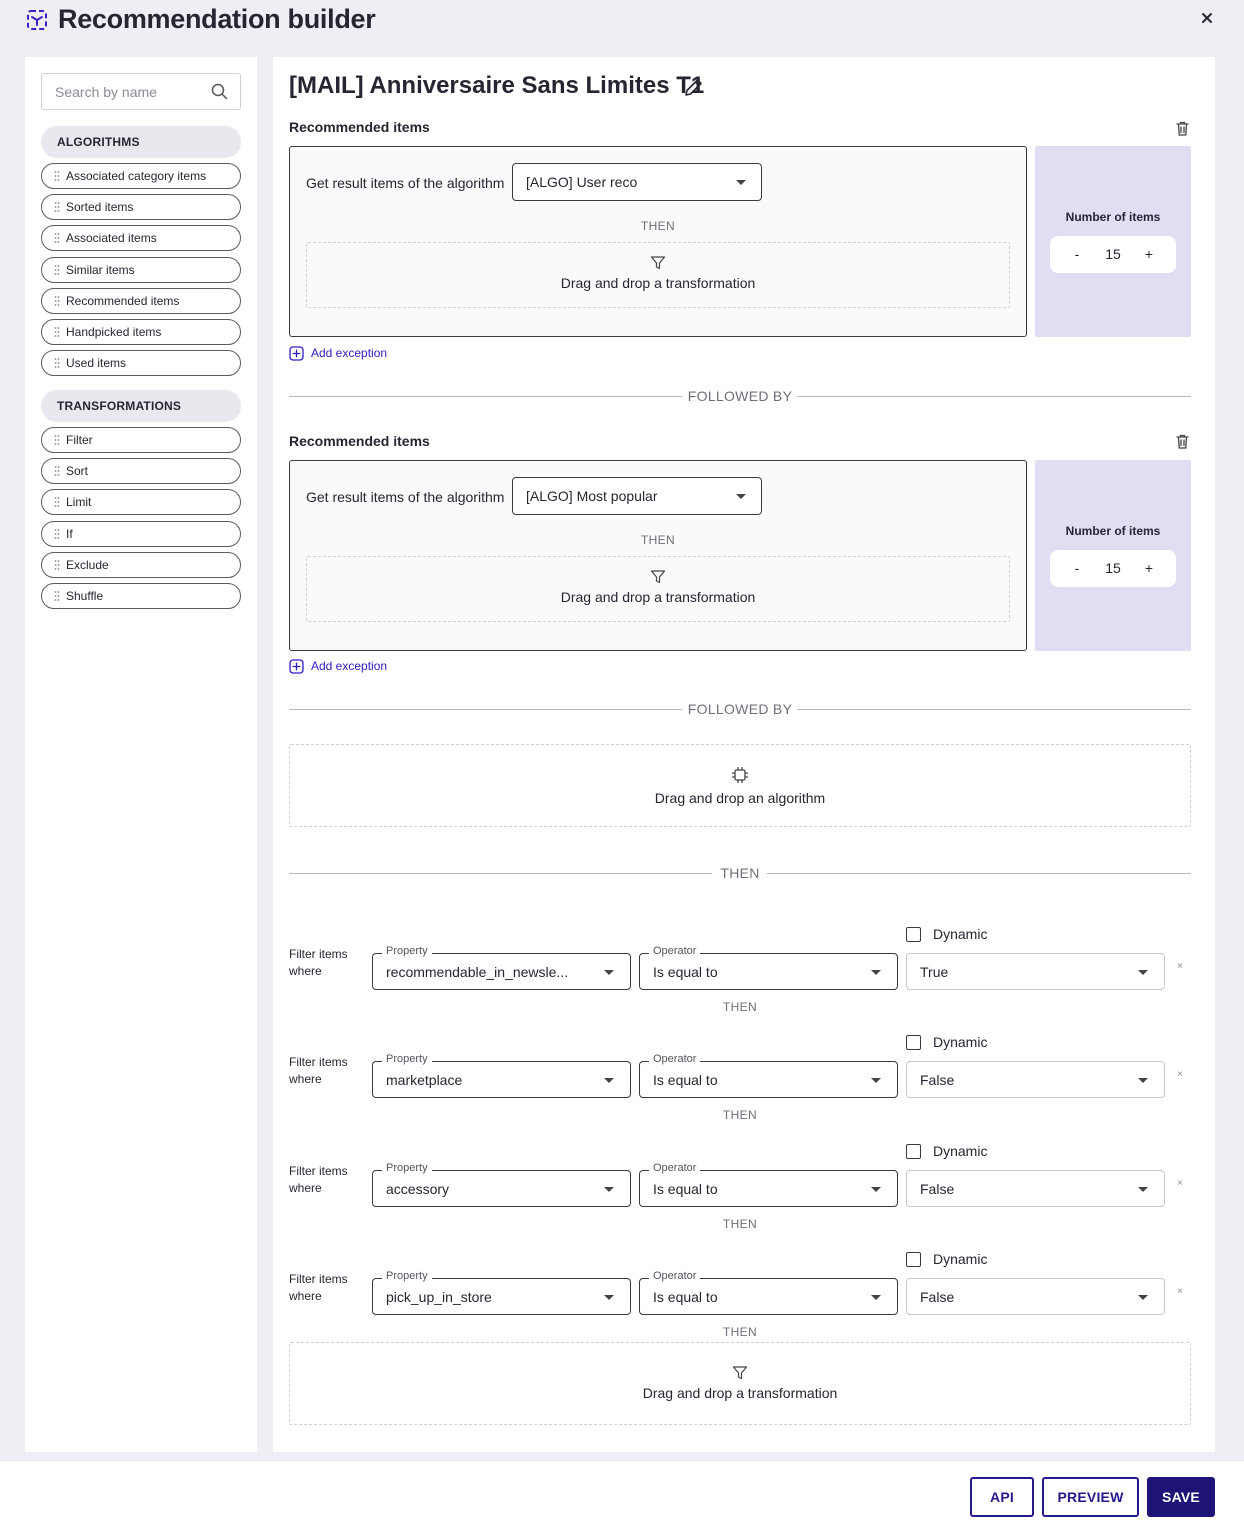 This screenshot has height=1532, width=1244. Describe the element at coordinates (582, 182) in the screenshot. I see `algorithm-select-value: [ALGO] User reco` at that location.